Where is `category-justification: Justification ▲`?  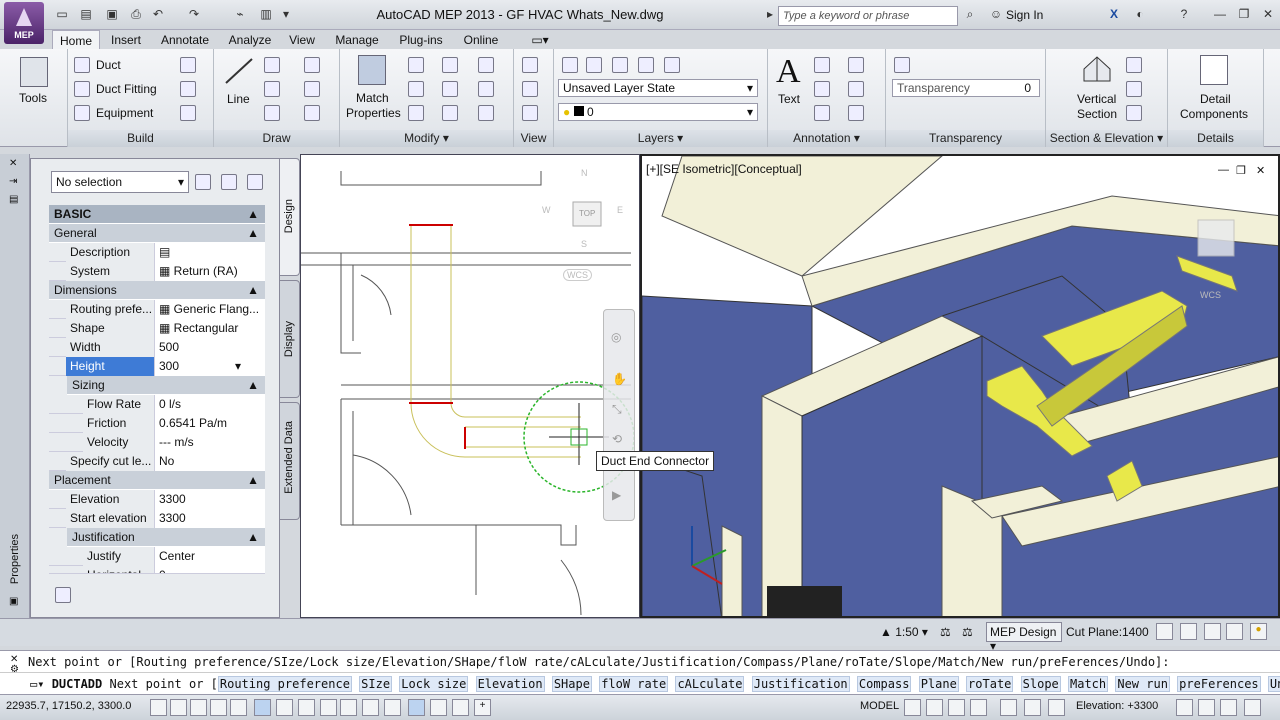 category-justification: Justification ▲ is located at coordinates (166, 537).